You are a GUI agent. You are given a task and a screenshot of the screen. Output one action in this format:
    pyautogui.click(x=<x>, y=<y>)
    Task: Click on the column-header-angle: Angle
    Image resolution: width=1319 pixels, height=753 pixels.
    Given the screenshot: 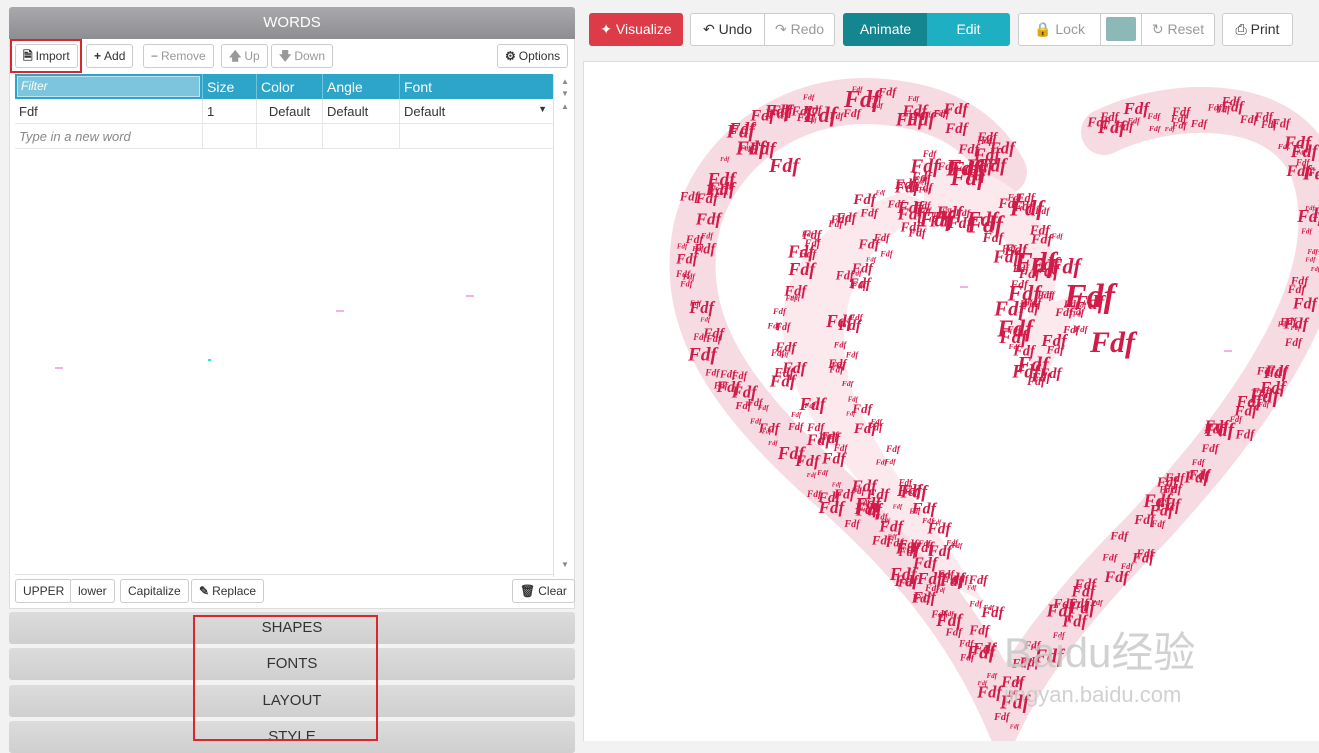 What is the action you would take?
    pyautogui.click(x=361, y=86)
    